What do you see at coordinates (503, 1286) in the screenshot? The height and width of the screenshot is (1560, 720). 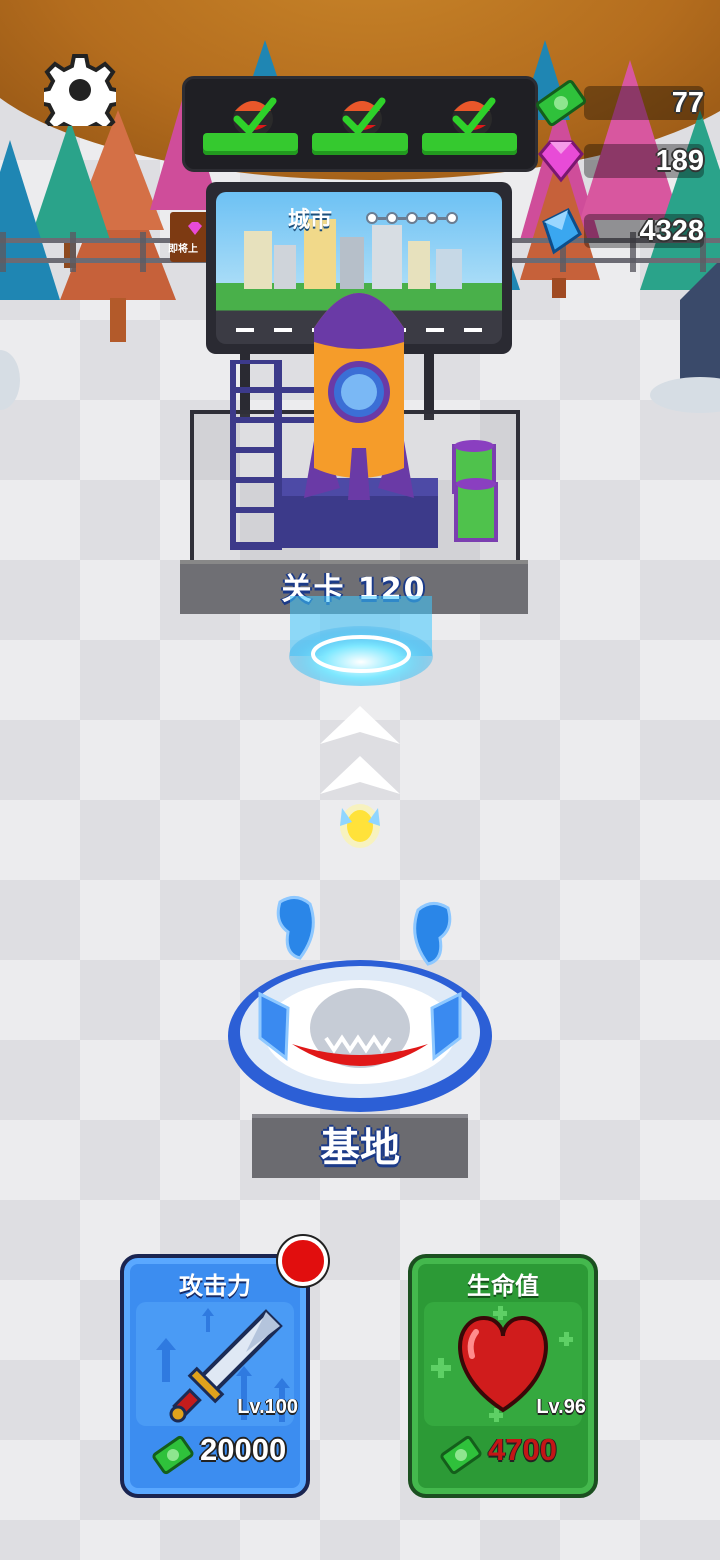 I see `health-title: 生命值` at bounding box center [503, 1286].